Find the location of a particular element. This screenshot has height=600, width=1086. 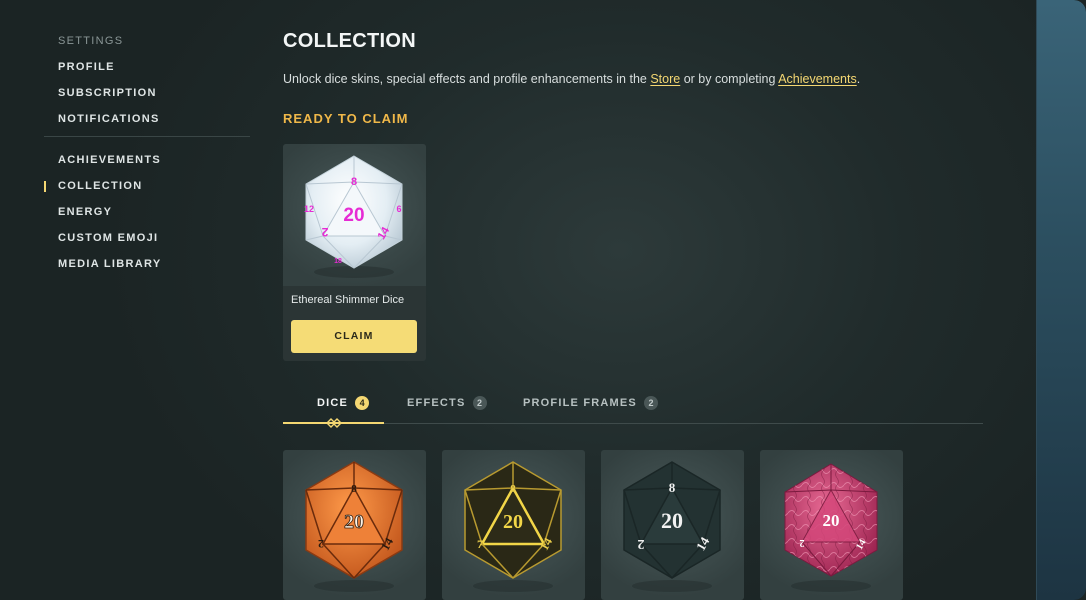

ethereal-shimmer-dice-image: 8 20 12 2 14 6 18 is located at coordinates (354, 215).